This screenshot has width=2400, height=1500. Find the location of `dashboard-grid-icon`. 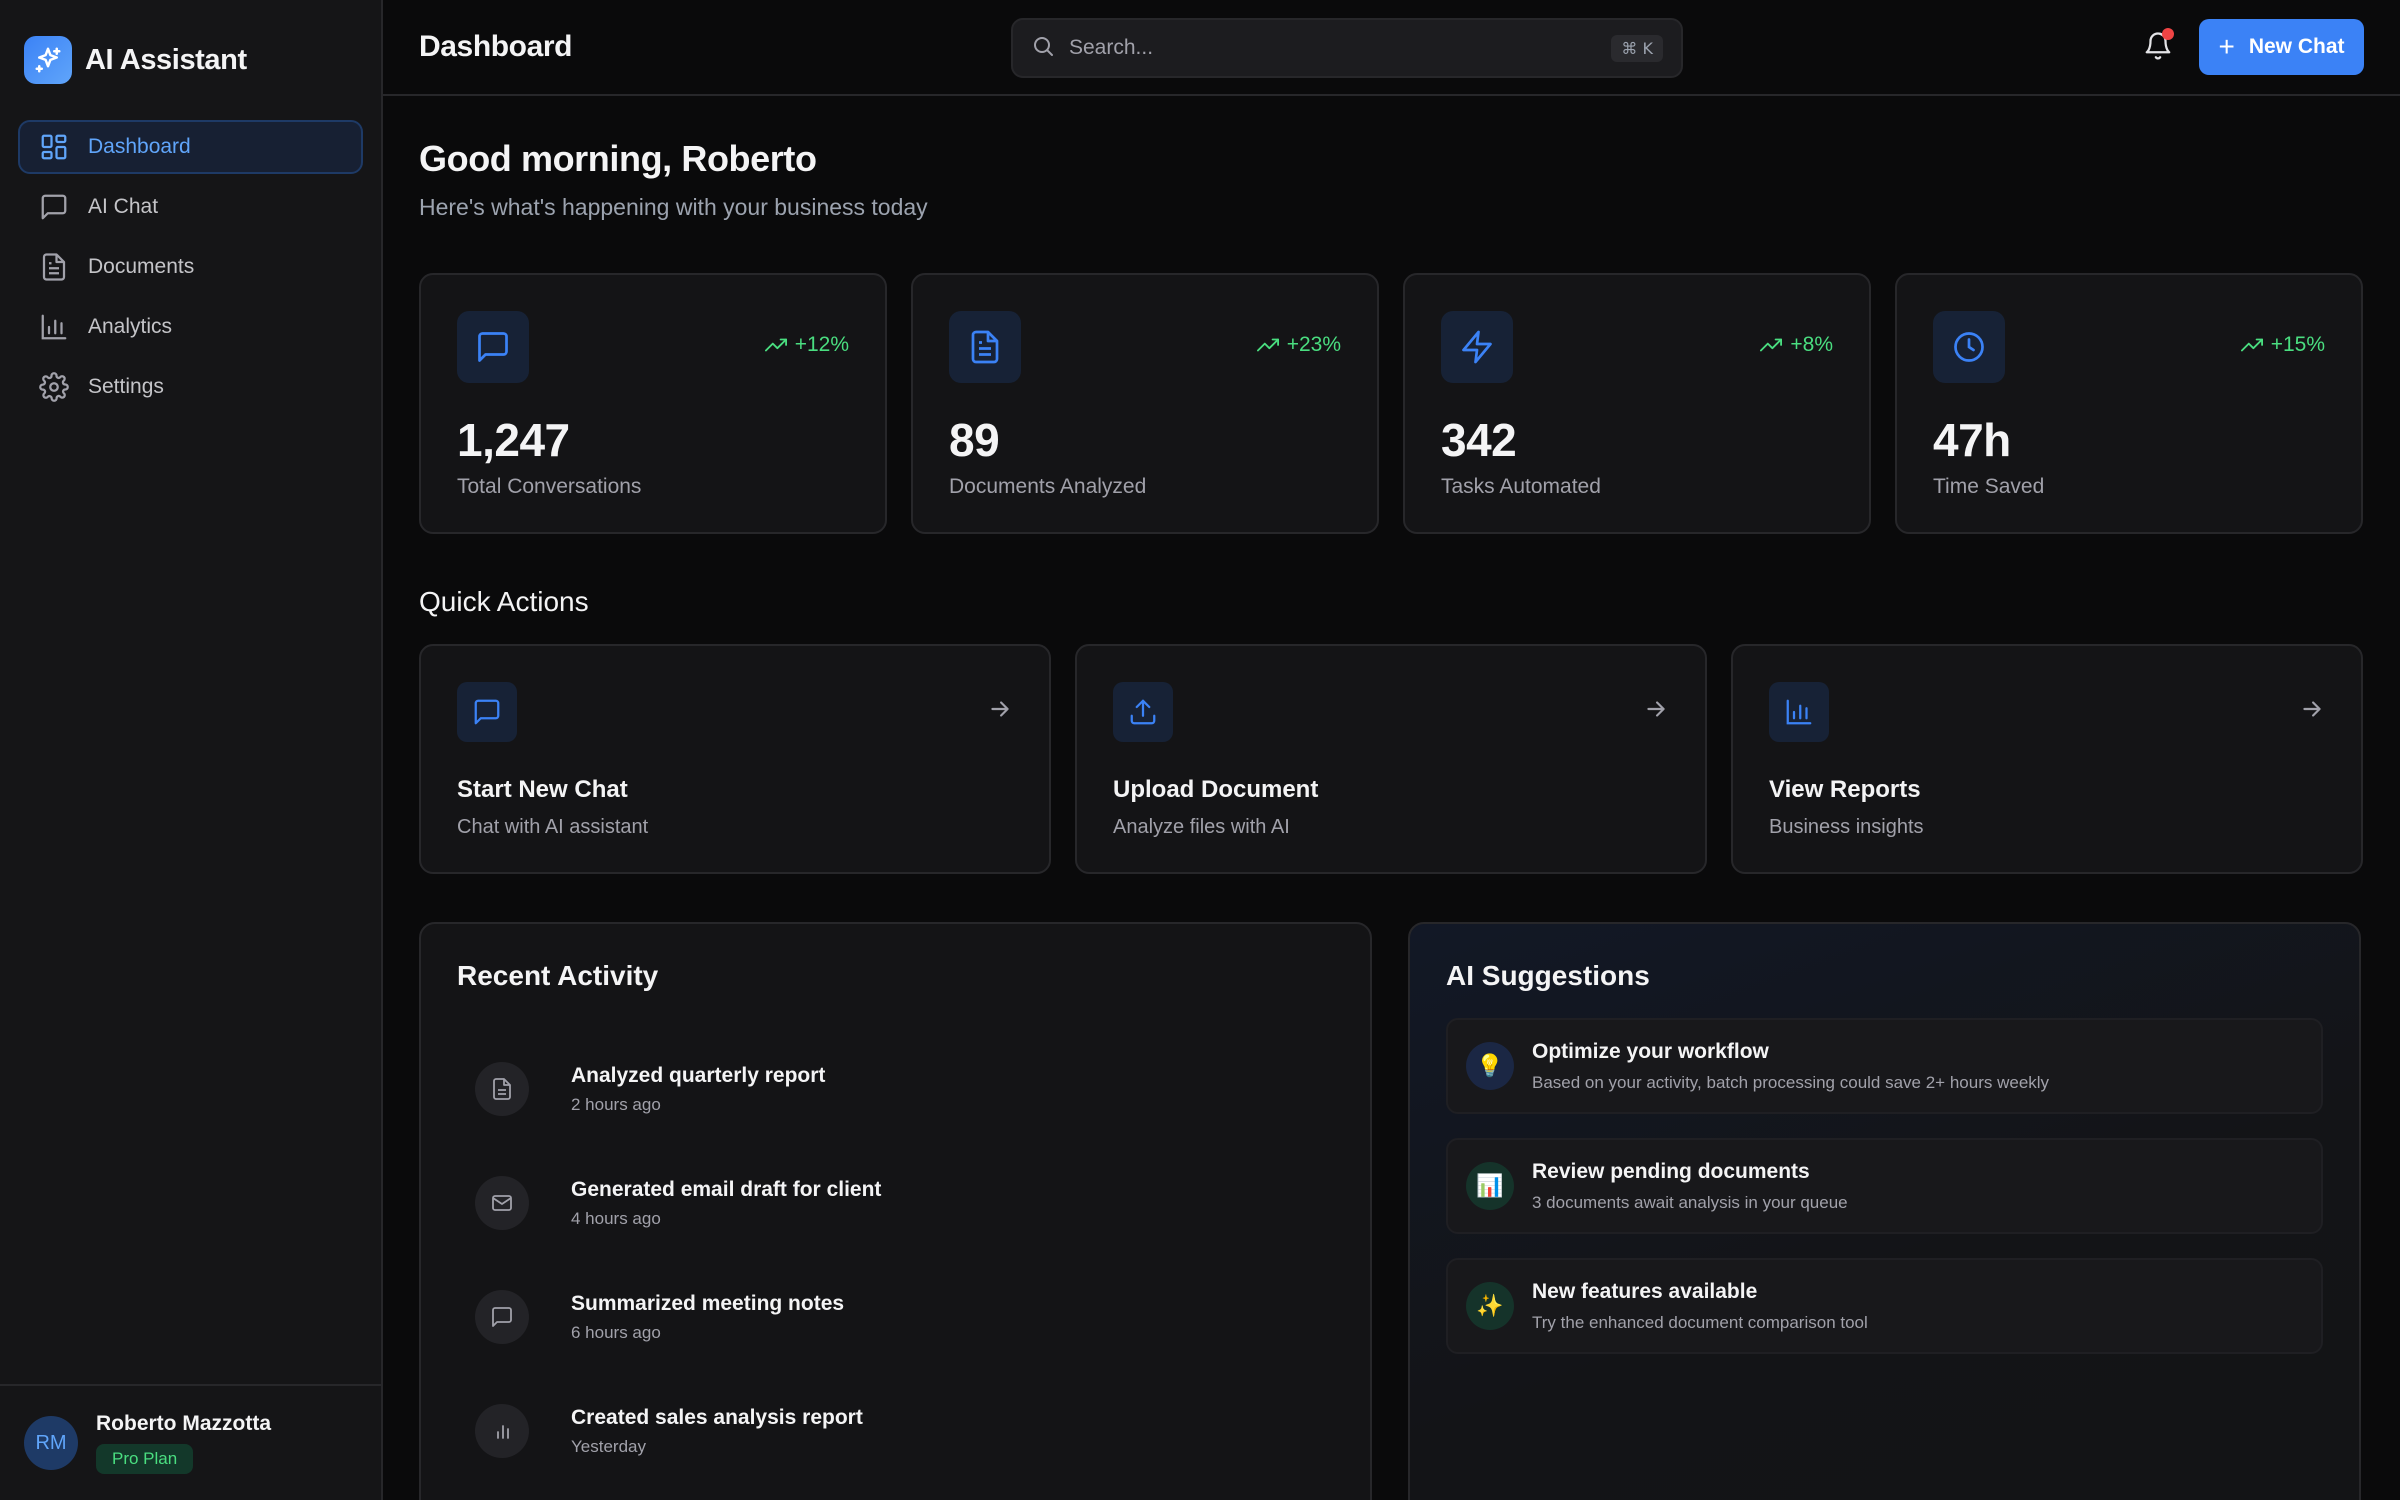

dashboard-grid-icon is located at coordinates (54, 147).